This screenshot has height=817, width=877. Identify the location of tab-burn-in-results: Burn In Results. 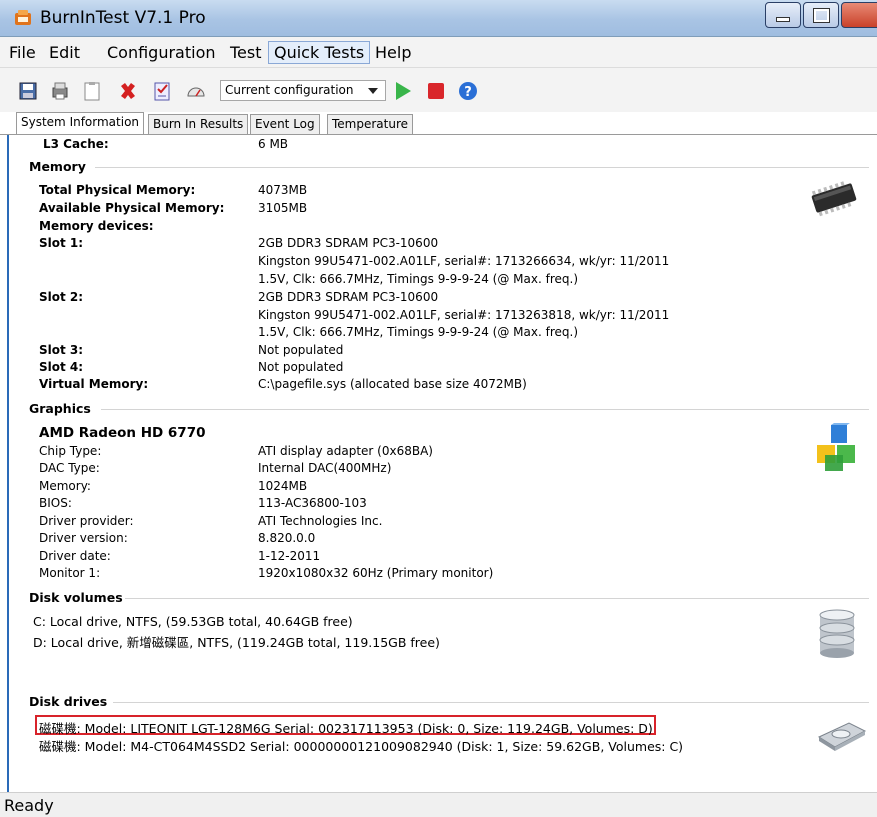
(198, 124).